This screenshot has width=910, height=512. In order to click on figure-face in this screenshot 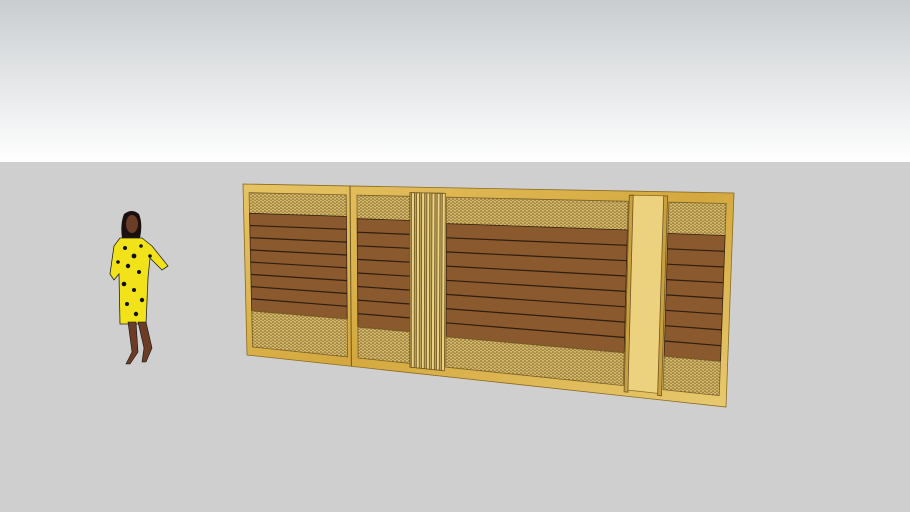, I will do `click(132, 224)`.